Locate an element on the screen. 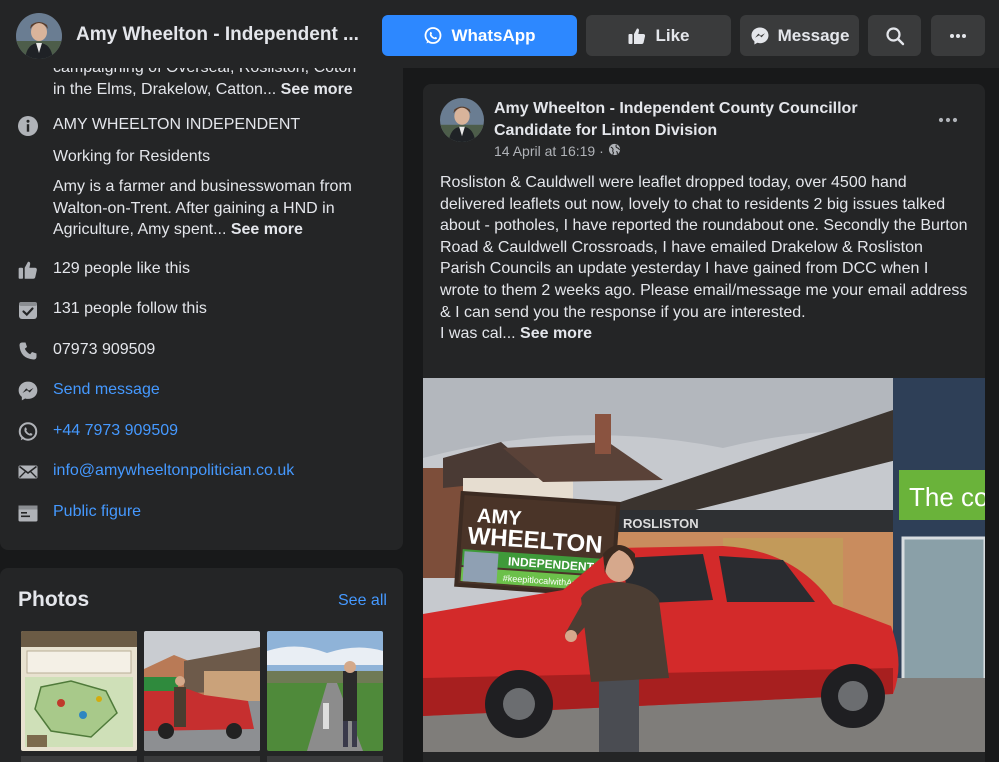  email-row: info@amywheeltonpolitician.co.uk is located at coordinates (201, 472).